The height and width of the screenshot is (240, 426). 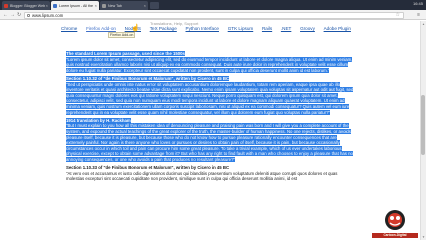 What do you see at coordinates (337, 28) in the screenshot?
I see `link-adobe-plugin: Adobe Plugin` at bounding box center [337, 28].